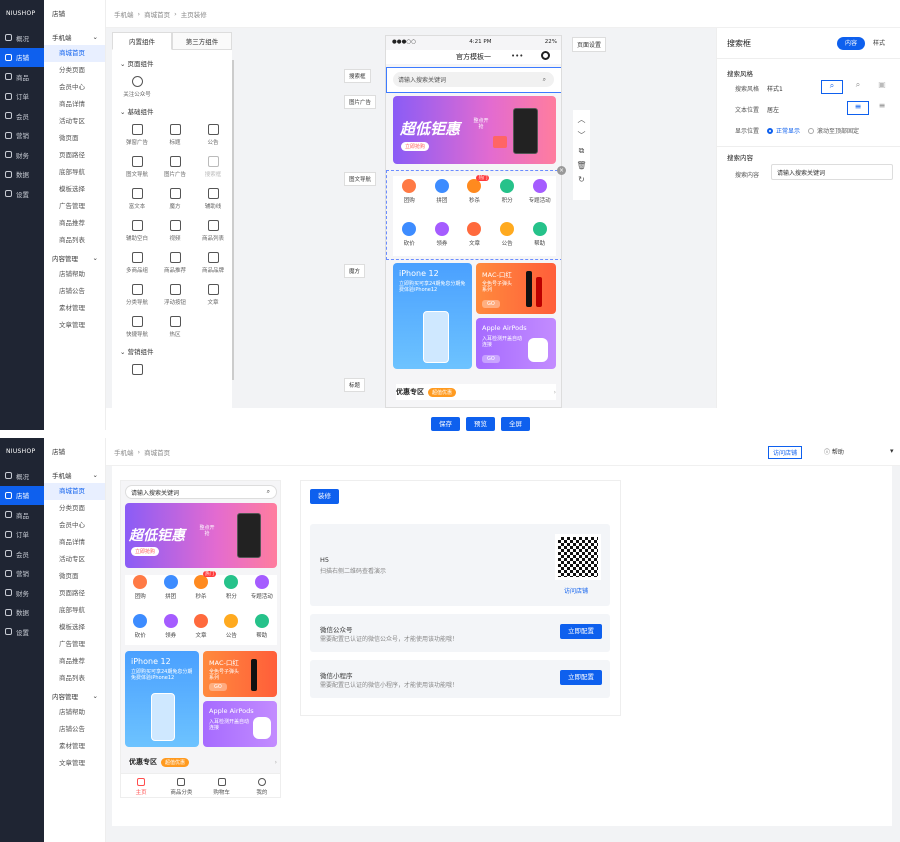  I want to click on promo-header-2: 优惠专区 超值优惠 ›, so click(203, 762).